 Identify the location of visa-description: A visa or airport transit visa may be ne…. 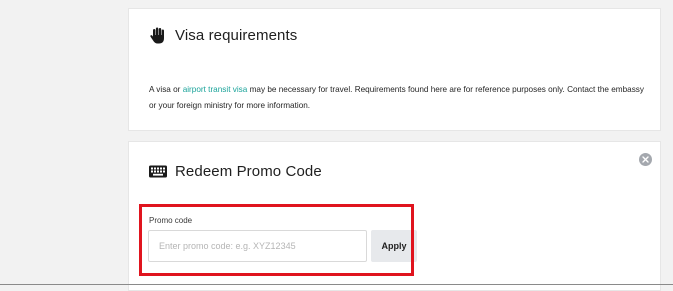
(396, 98).